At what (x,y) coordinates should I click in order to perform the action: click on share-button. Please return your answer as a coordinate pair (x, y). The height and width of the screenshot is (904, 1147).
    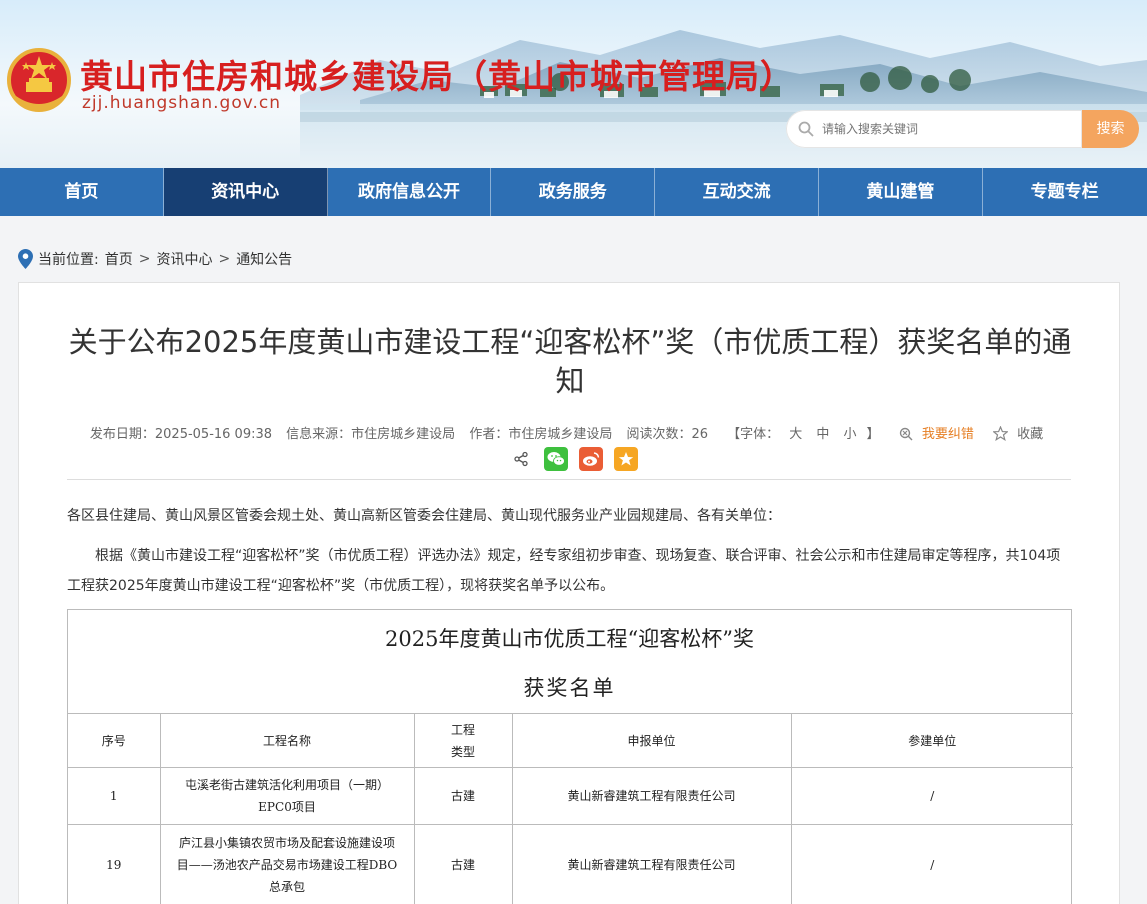
    Looking at the image, I should click on (521, 459).